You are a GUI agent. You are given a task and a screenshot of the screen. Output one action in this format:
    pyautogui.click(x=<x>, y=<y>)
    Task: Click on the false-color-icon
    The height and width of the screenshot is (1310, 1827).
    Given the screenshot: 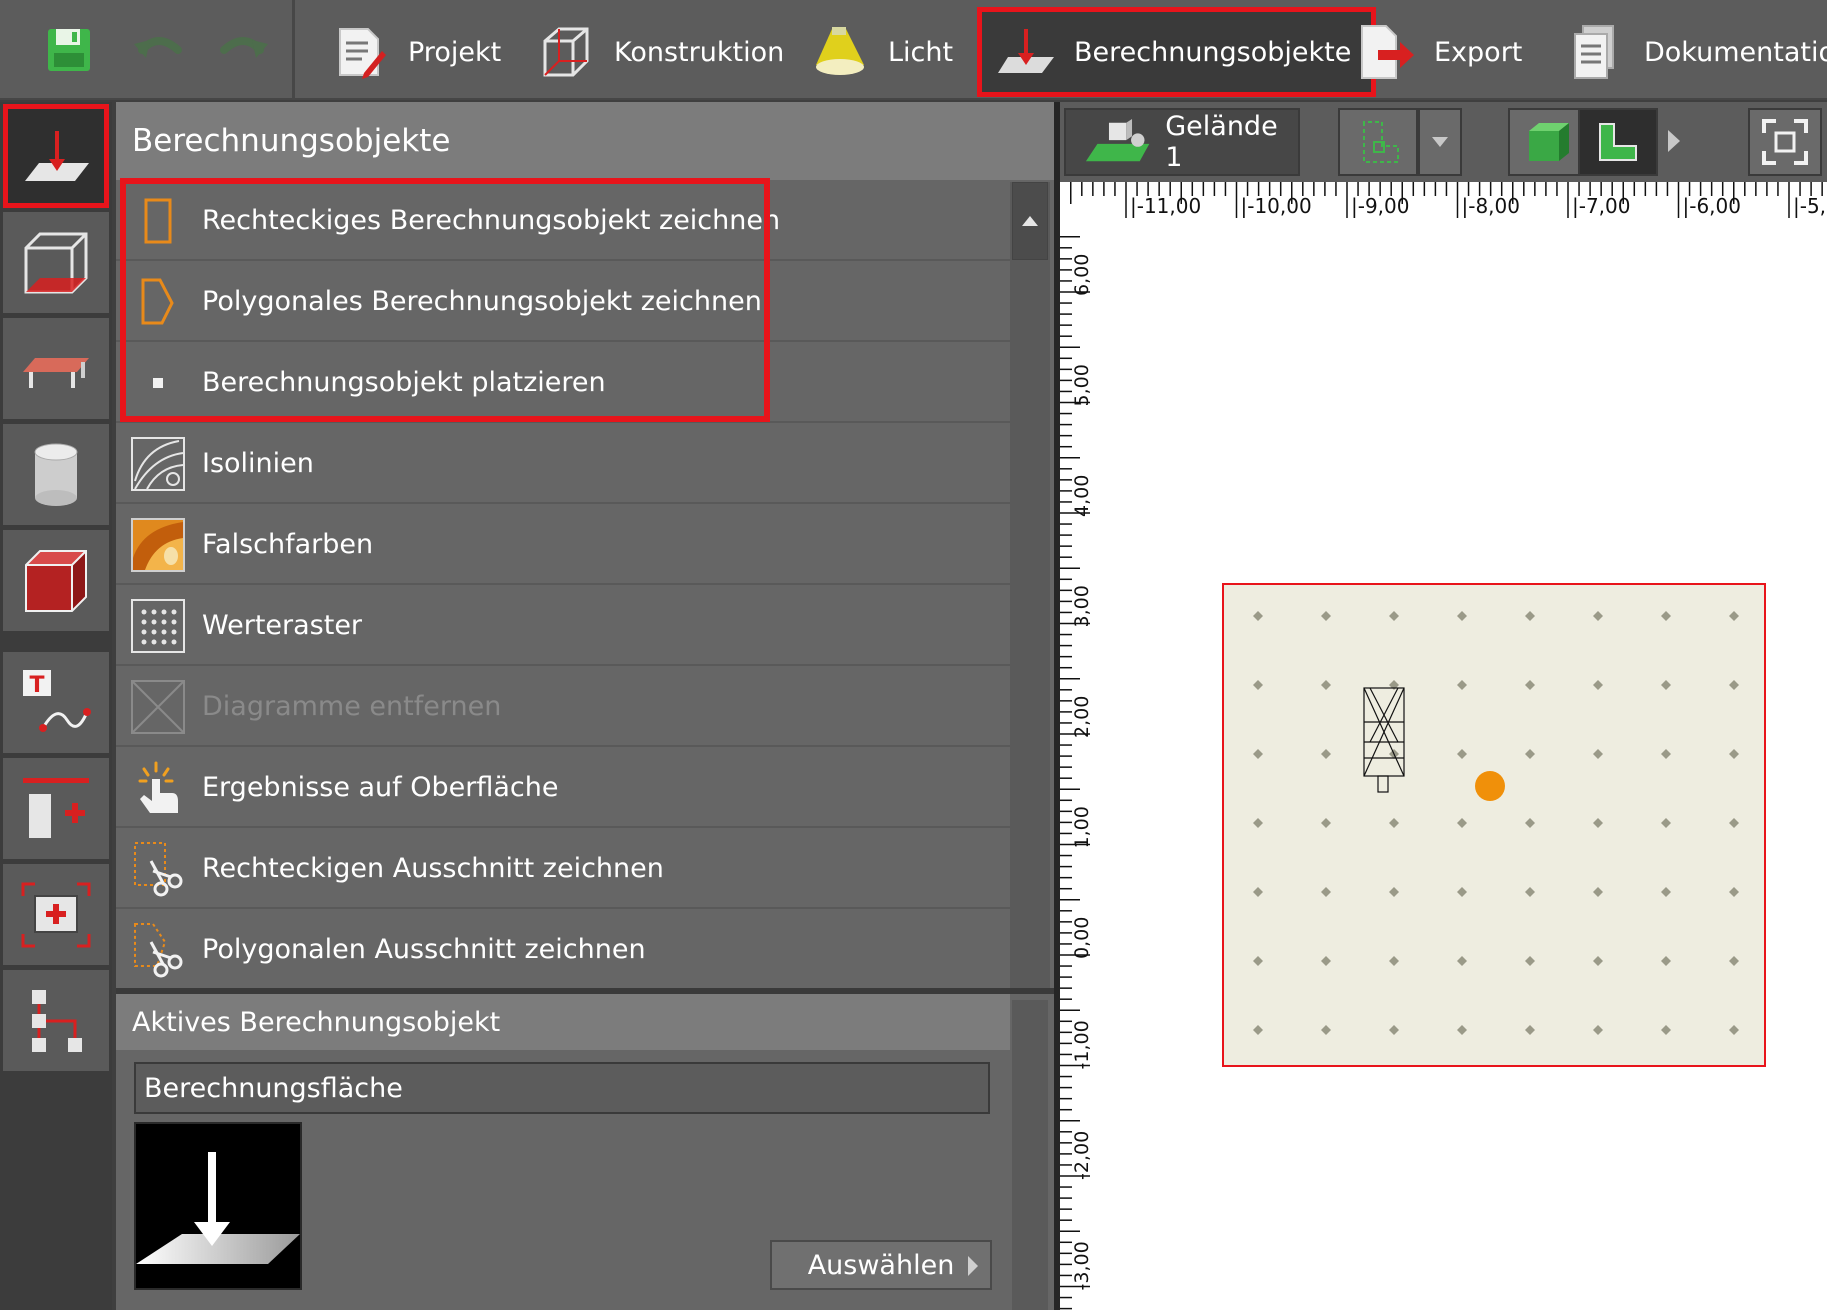 What is the action you would take?
    pyautogui.click(x=158, y=545)
    